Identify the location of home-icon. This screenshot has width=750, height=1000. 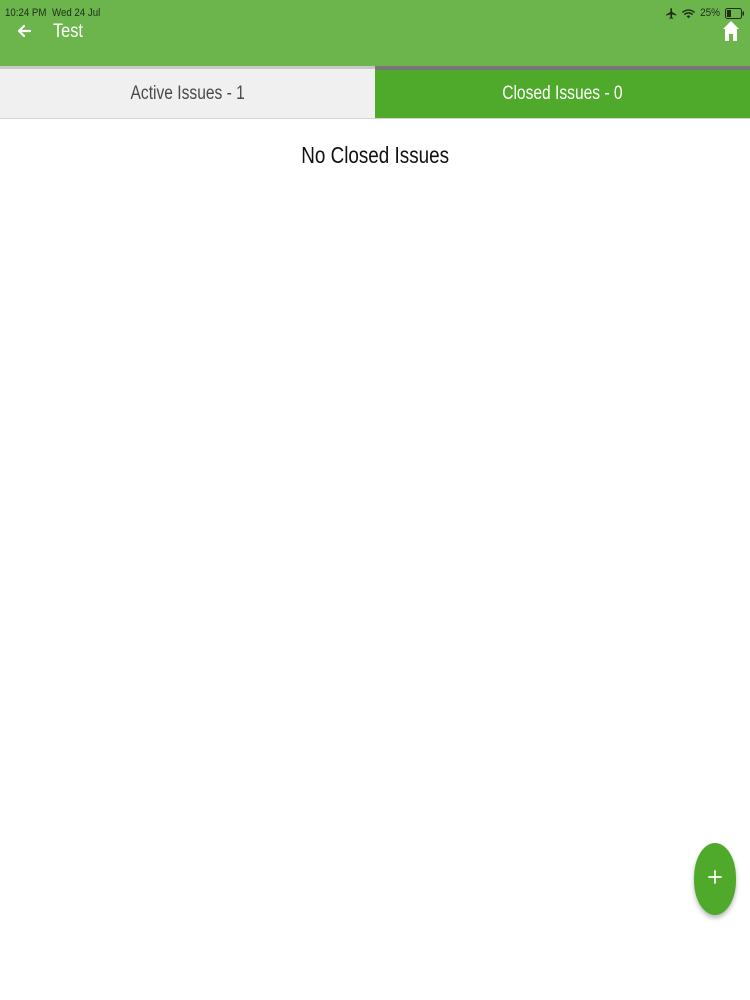
(731, 33).